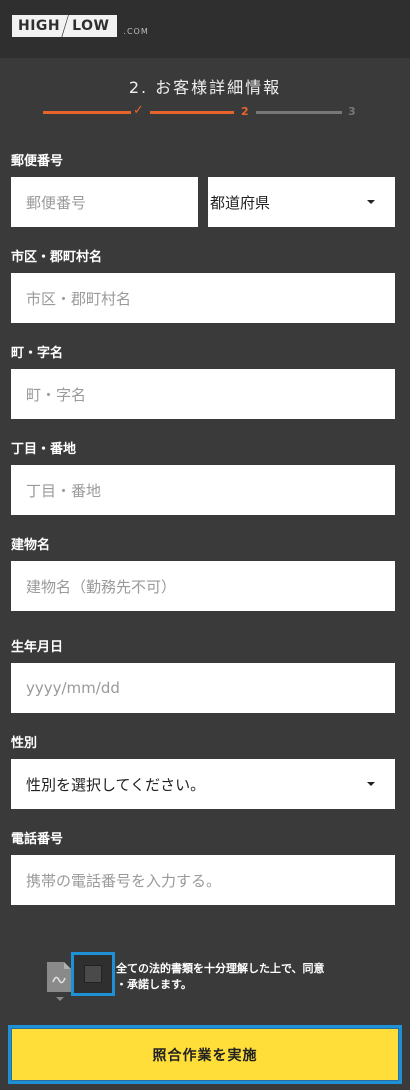 The height and width of the screenshot is (1090, 410). I want to click on gender-select: 性別を選択してください。, so click(203, 784).